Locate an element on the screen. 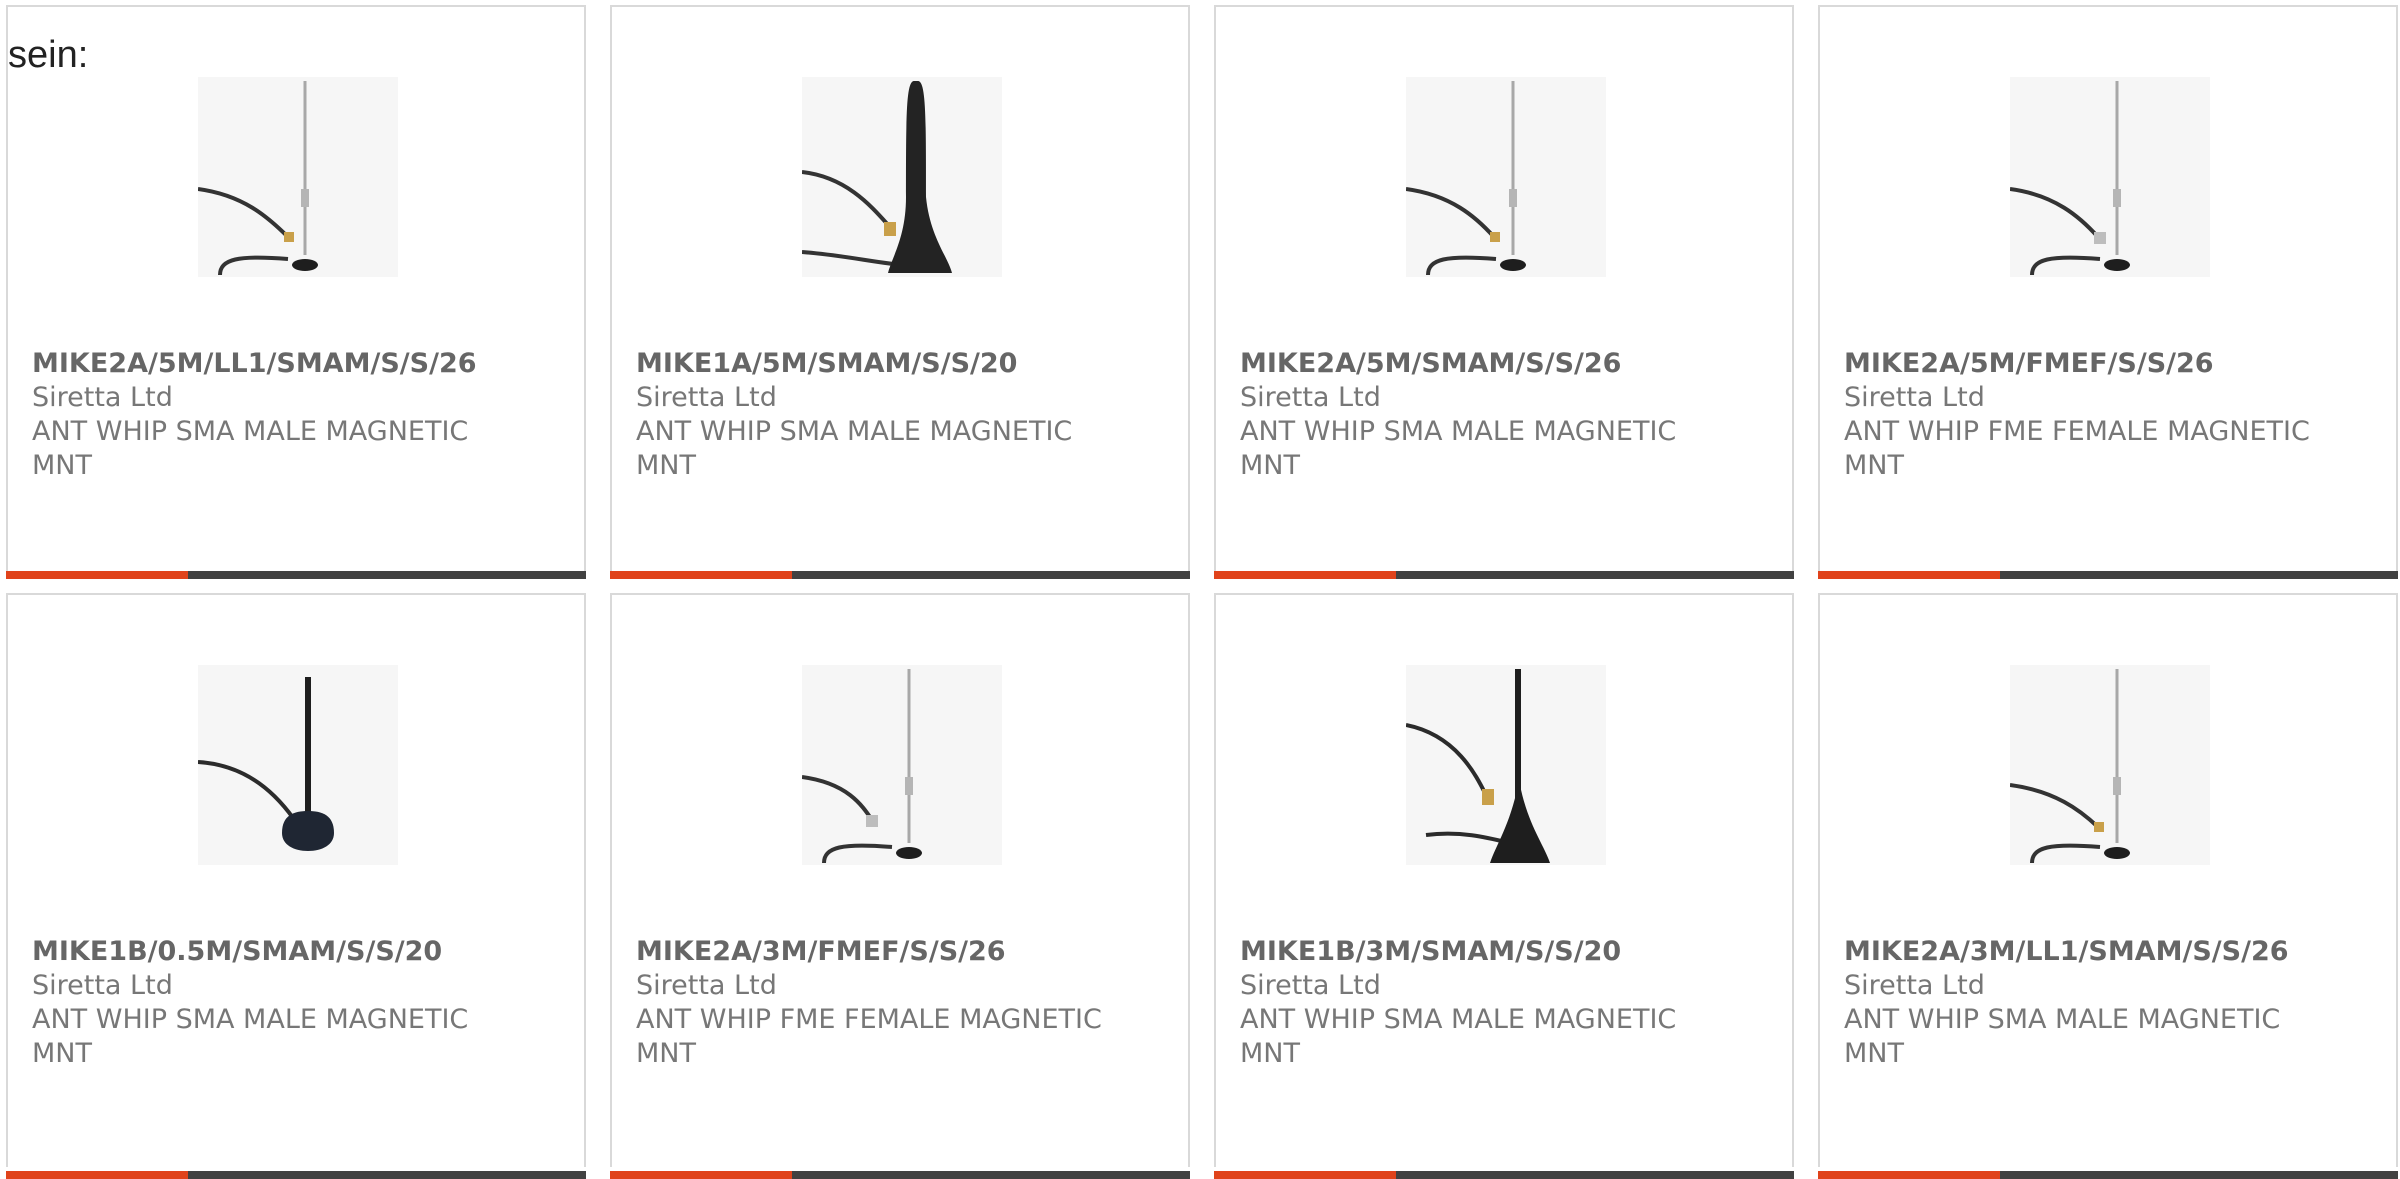 This screenshot has width=2400, height=1179. part-number-link: MIKE2A/5M/SMAM/S/S/26 is located at coordinates (1475, 364).